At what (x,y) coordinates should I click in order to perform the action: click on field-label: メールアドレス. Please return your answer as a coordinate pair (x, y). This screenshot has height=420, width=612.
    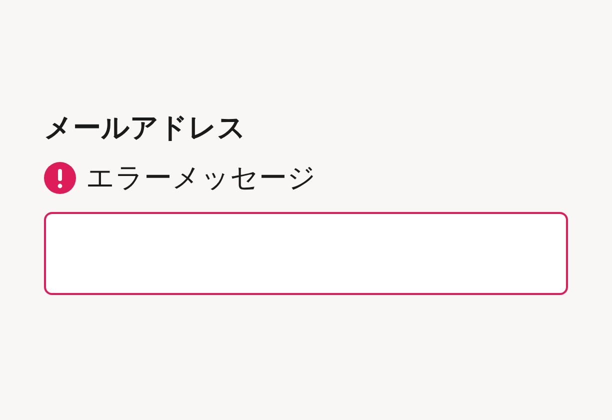
    Looking at the image, I should click on (145, 128).